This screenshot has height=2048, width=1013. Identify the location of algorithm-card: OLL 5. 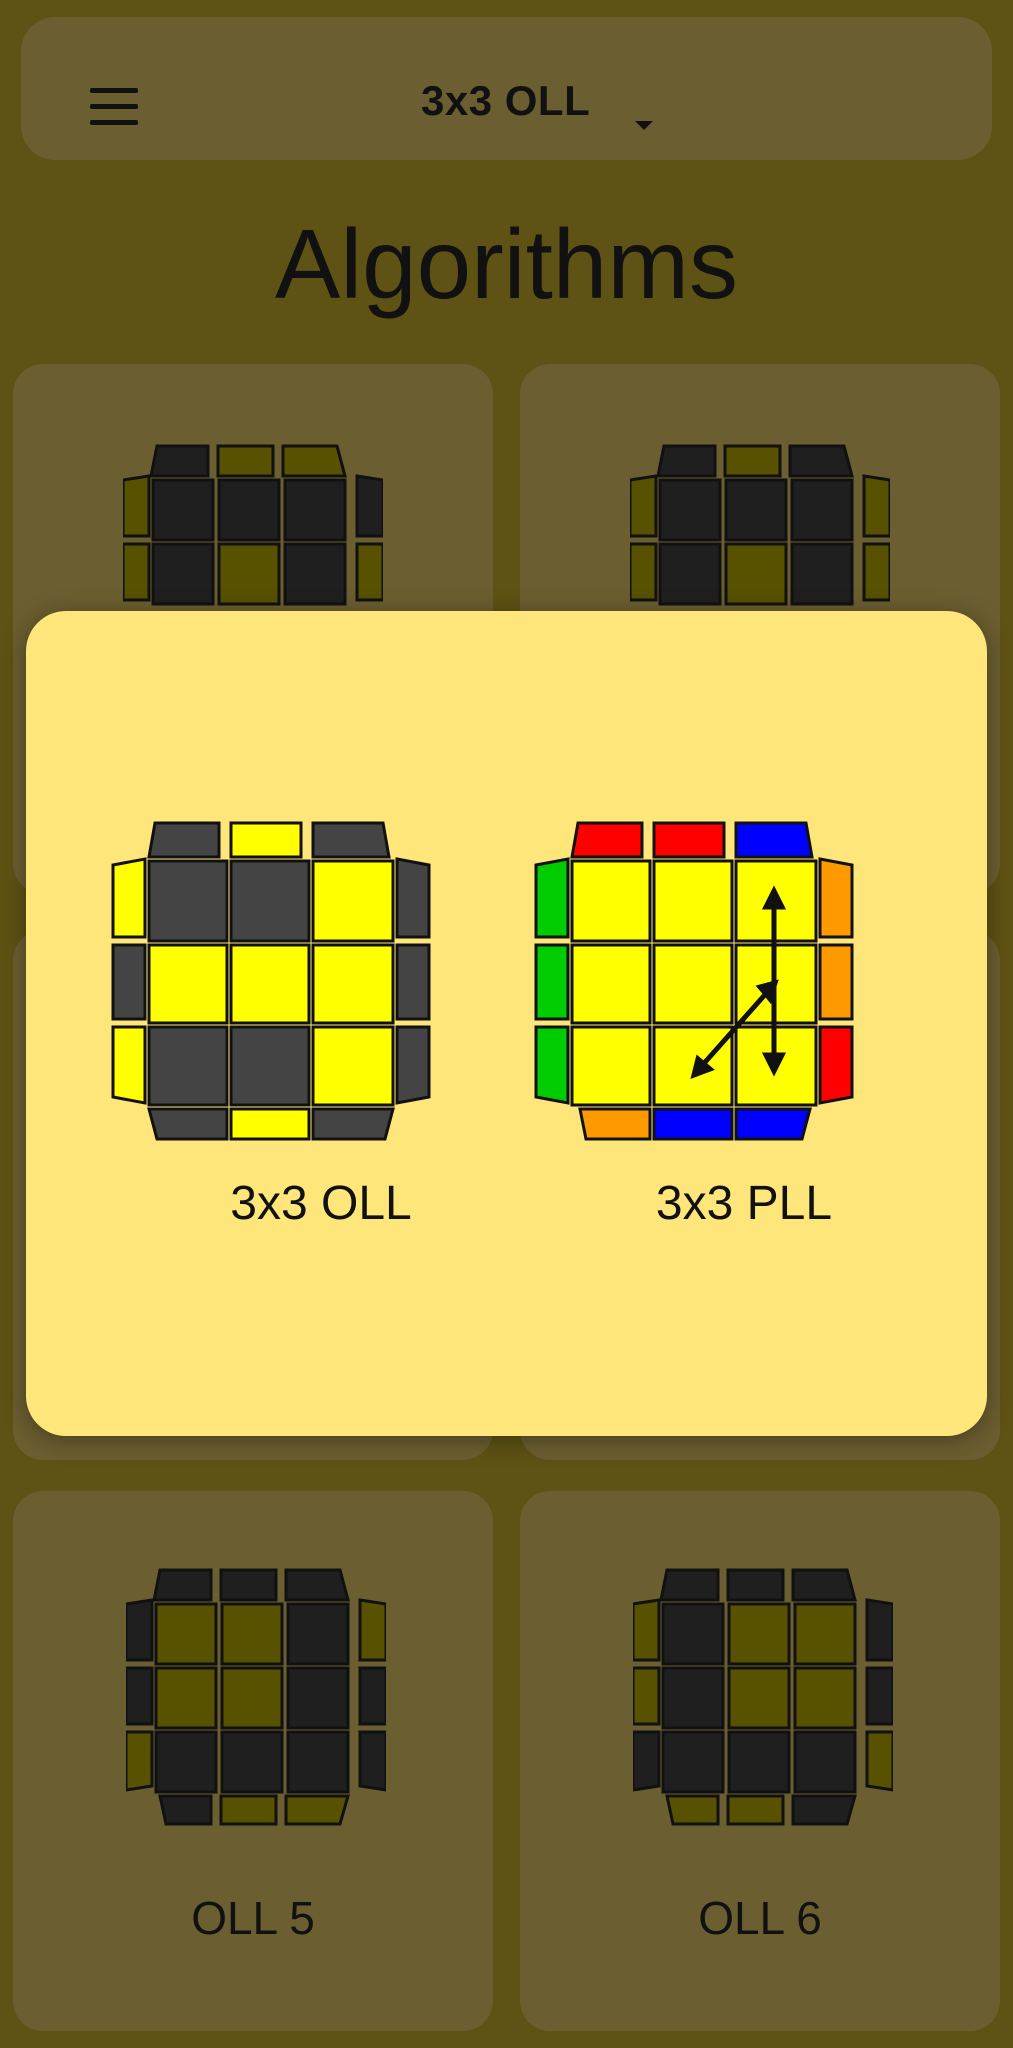
(253, 1761).